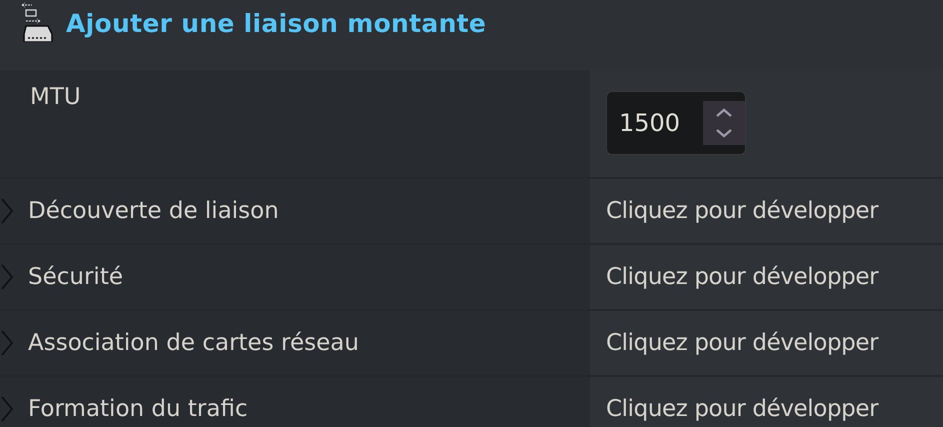  I want to click on number-input: 1500, so click(676, 122).